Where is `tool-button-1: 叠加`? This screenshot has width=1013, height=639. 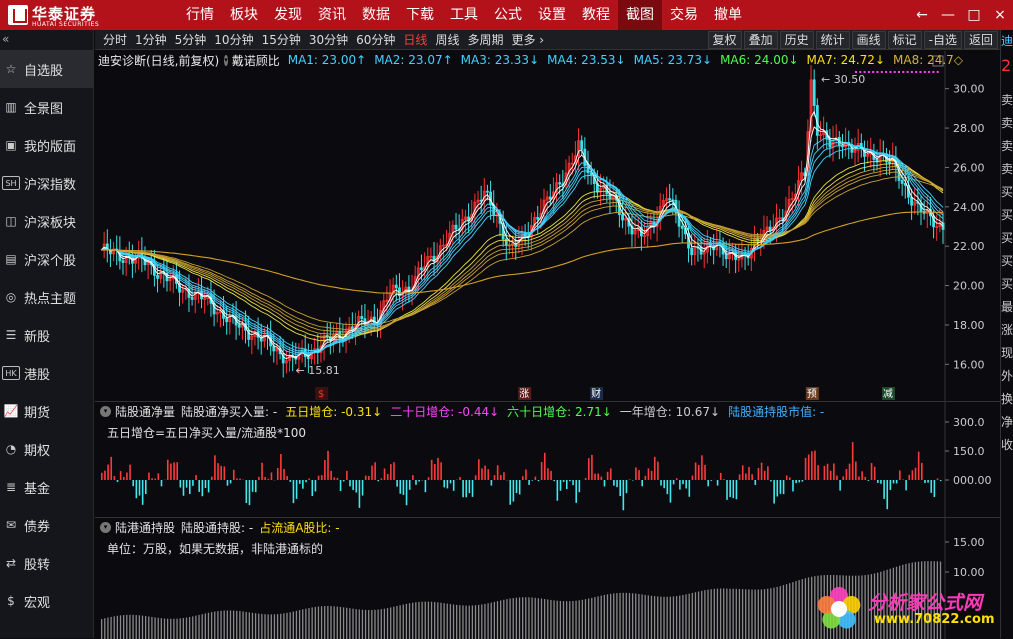
tool-button-1: 叠加 is located at coordinates (761, 40).